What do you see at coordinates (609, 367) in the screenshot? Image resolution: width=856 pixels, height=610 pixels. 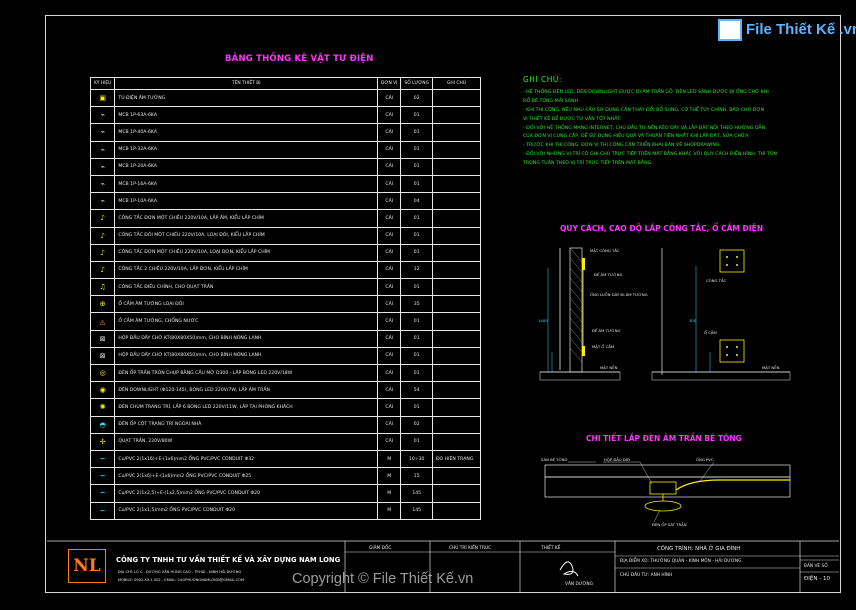 I see `label-floor: MẶT NỀN` at bounding box center [609, 367].